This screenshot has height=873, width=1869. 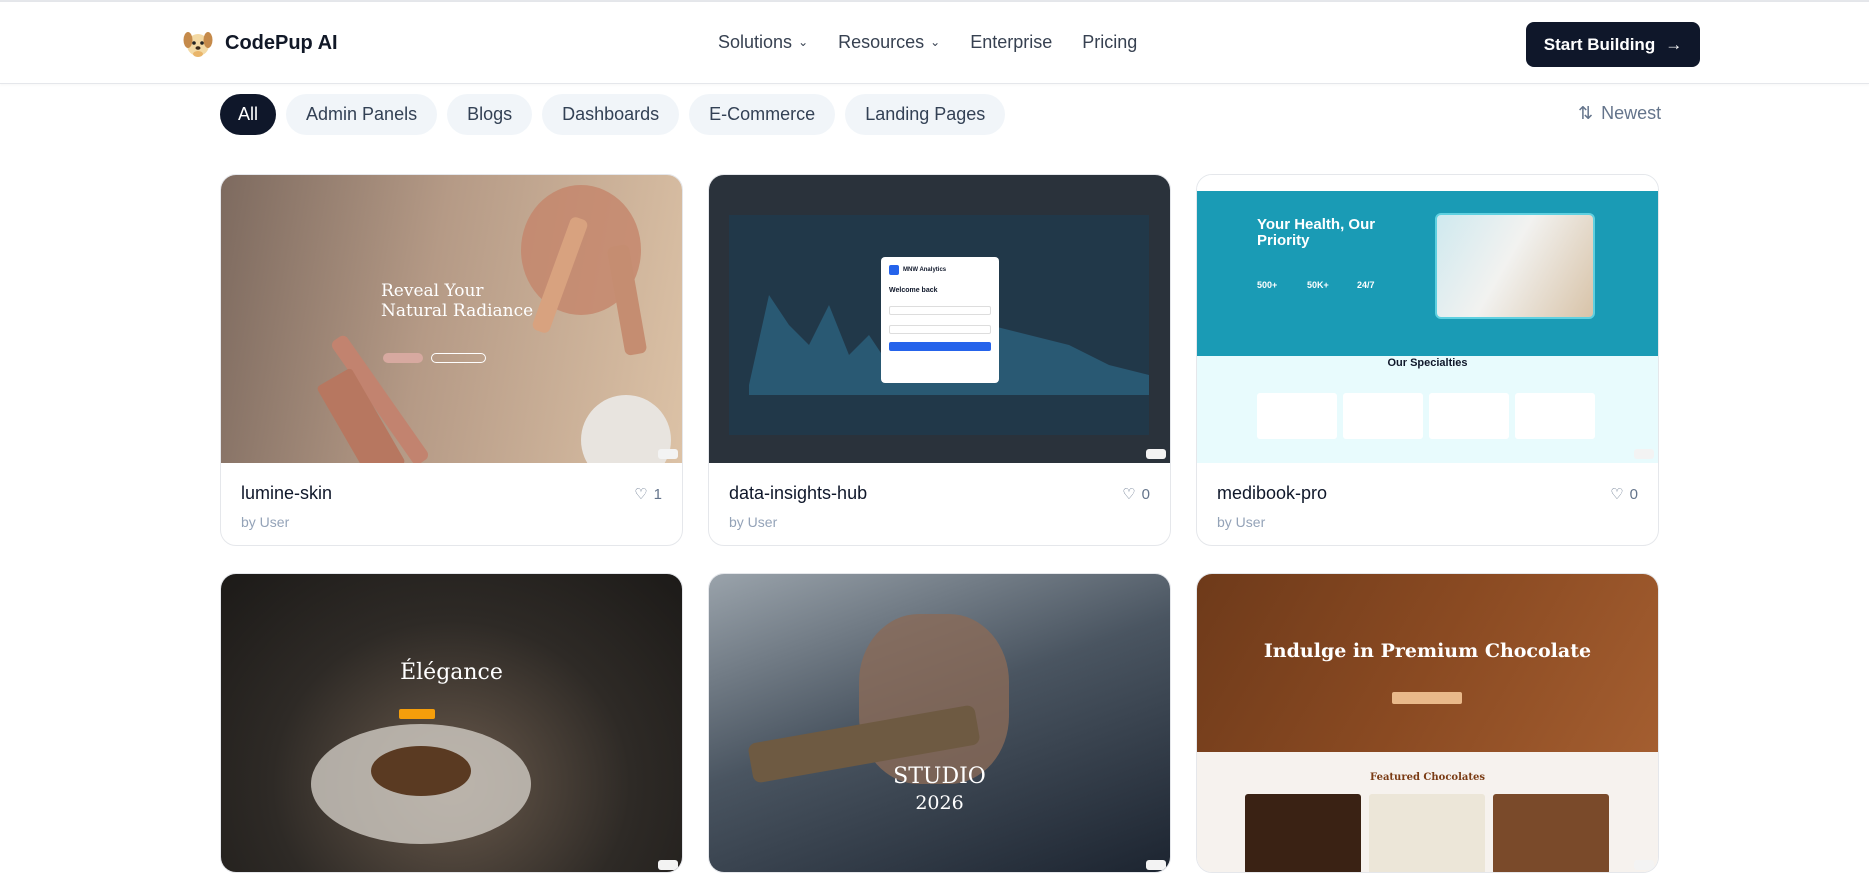 I want to click on preview-headline: Indulge in Premium Chocolate, so click(x=1427, y=651).